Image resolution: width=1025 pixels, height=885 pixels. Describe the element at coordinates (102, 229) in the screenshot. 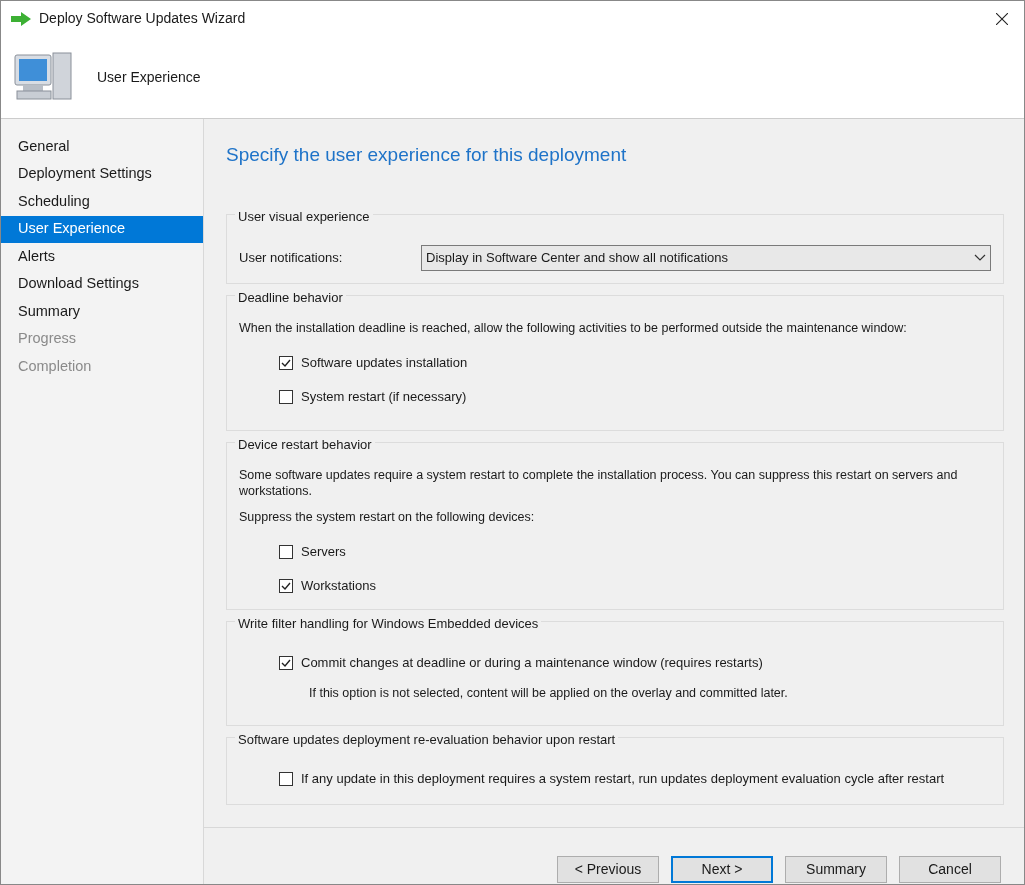

I see `sidebar-item: User Experience` at that location.